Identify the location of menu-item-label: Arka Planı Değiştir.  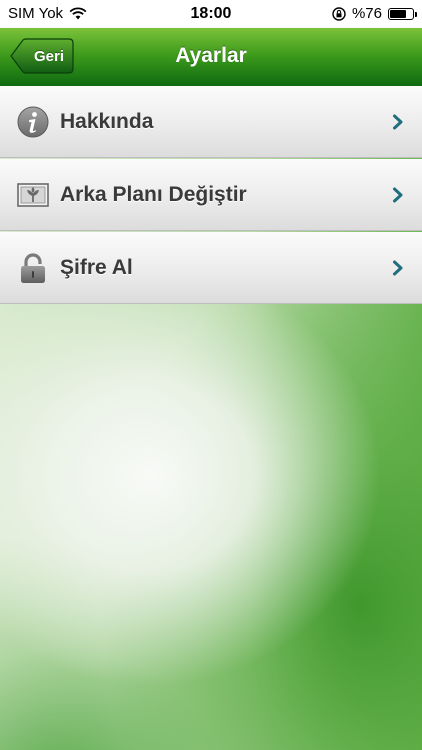
(153, 194).